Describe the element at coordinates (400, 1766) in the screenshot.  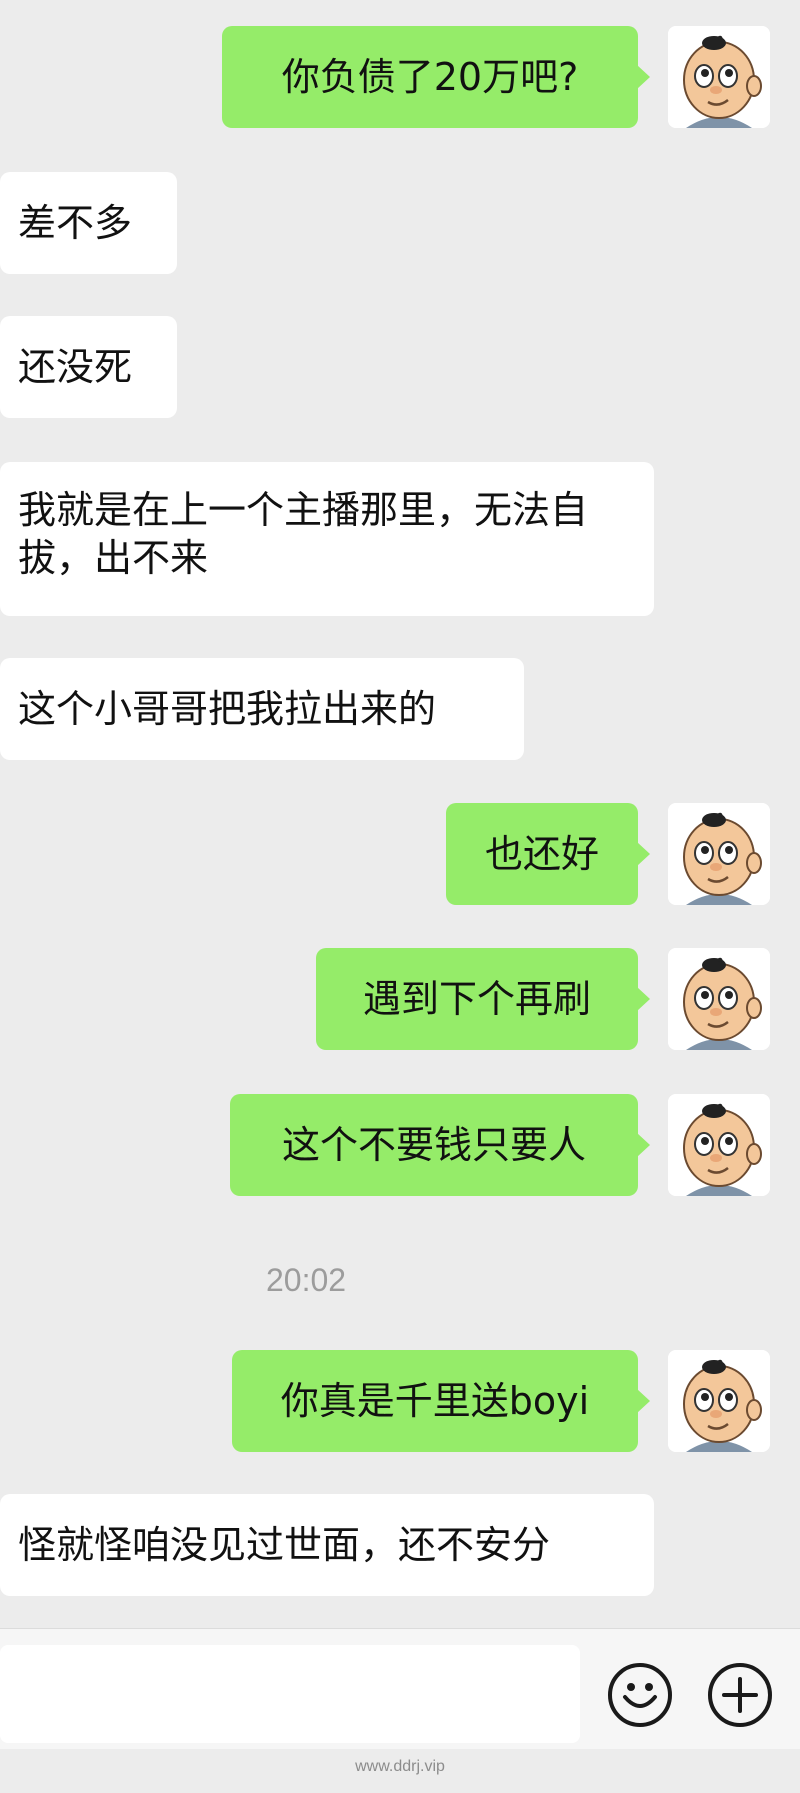
I see `watermark: www.ddrj.vip` at that location.